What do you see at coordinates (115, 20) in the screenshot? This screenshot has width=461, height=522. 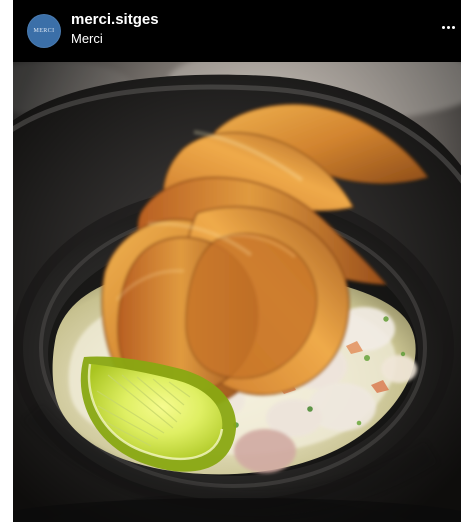 I see `username: merci.sitges` at bounding box center [115, 20].